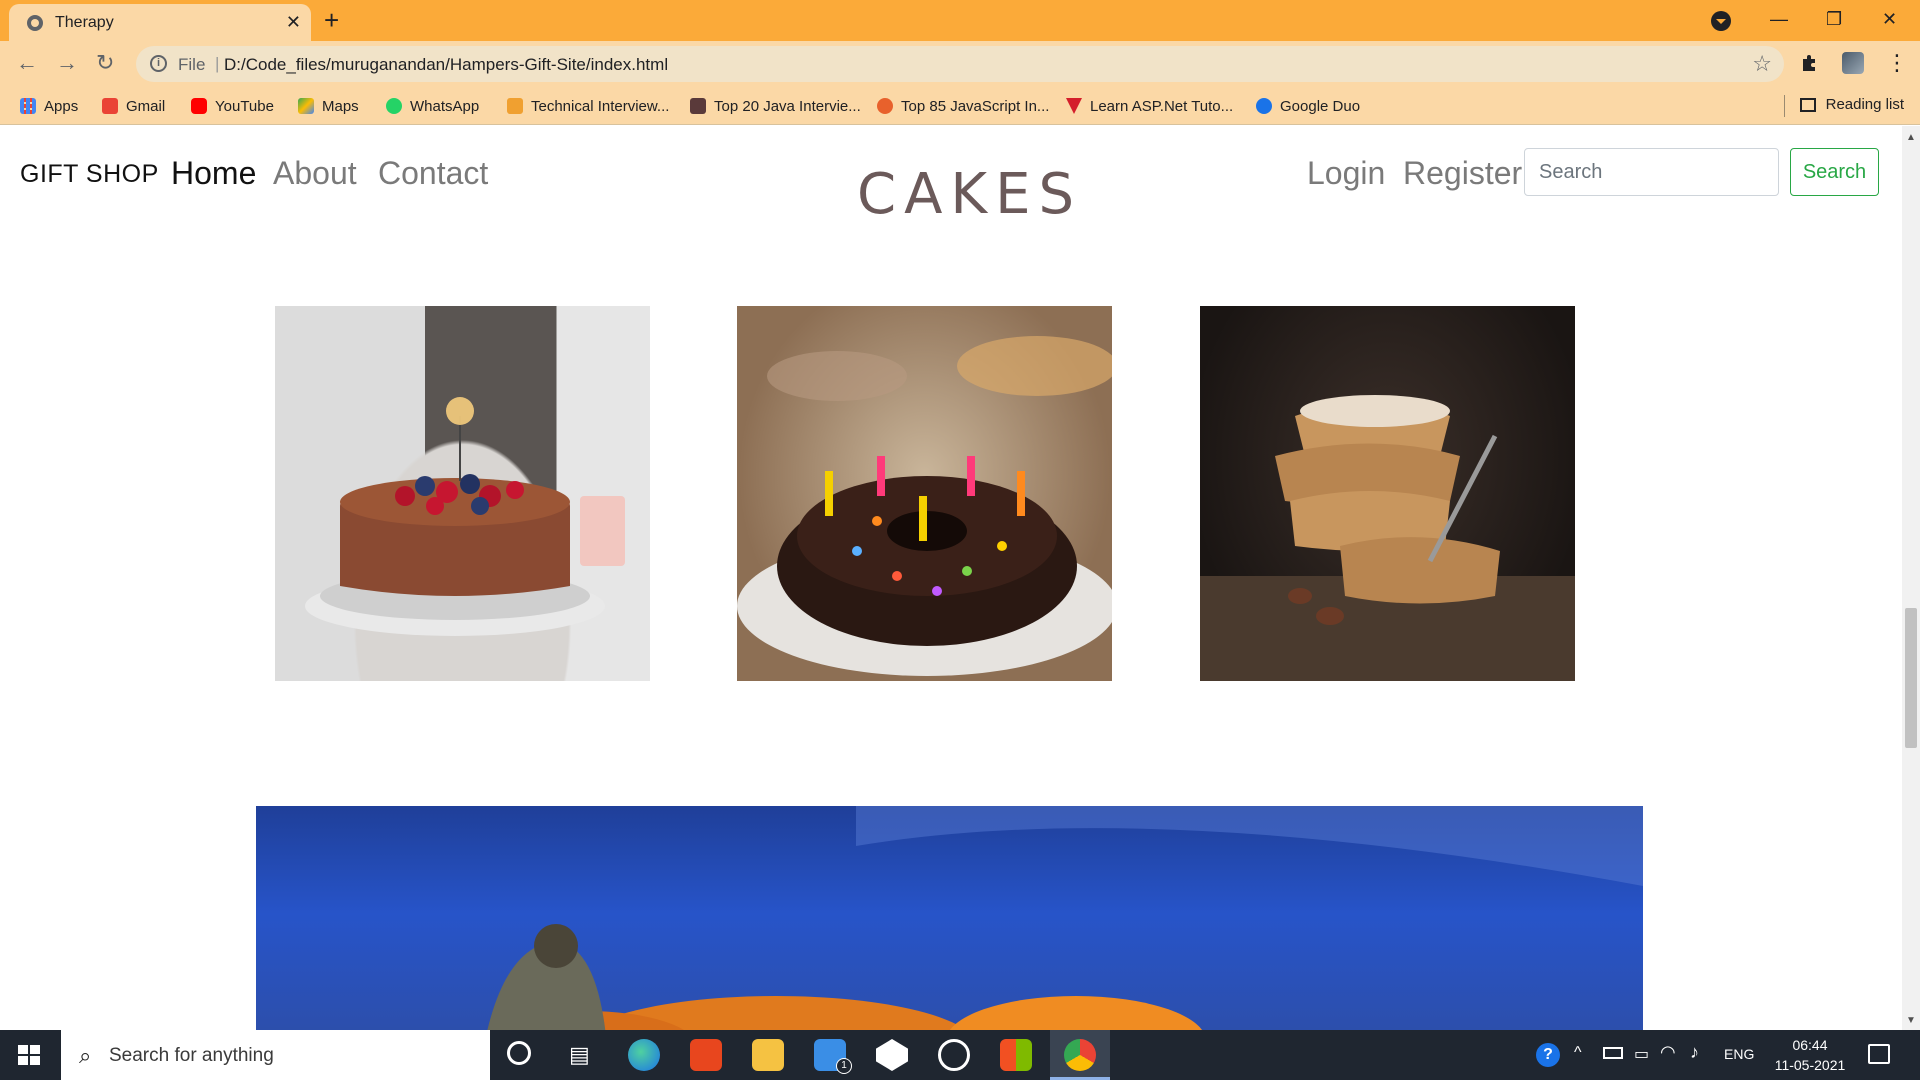 The height and width of the screenshot is (1080, 1920). I want to click on cake-image-berry, so click(462, 493).